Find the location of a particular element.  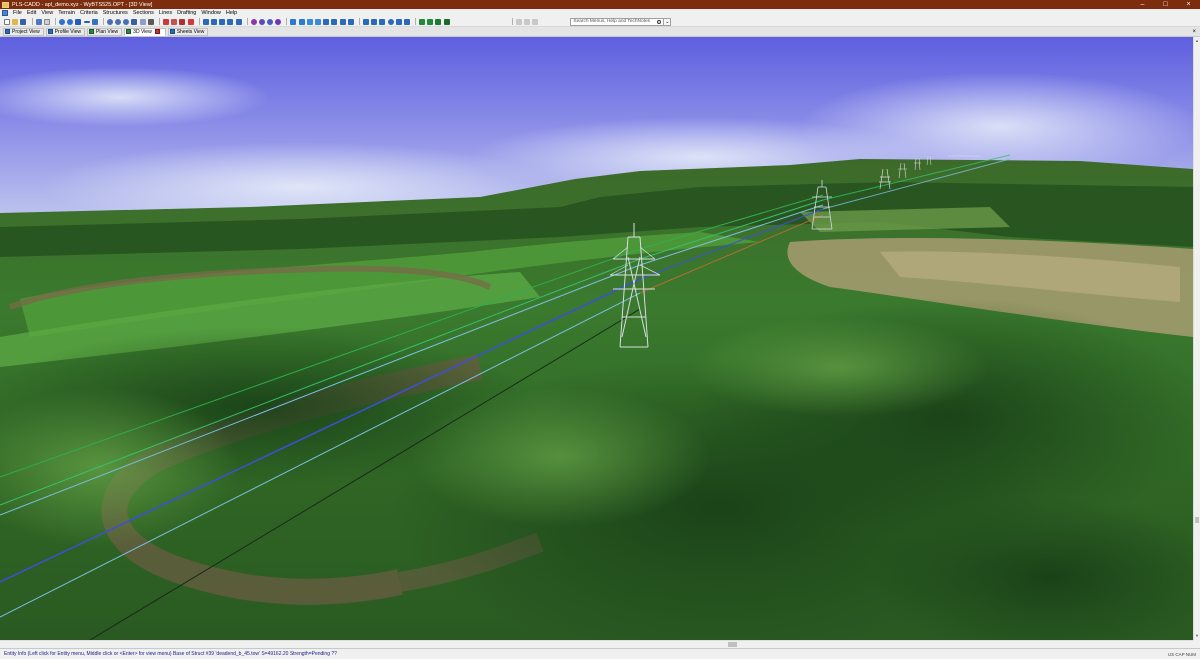

tab-sheets-view: Sheets View is located at coordinates (188, 31).